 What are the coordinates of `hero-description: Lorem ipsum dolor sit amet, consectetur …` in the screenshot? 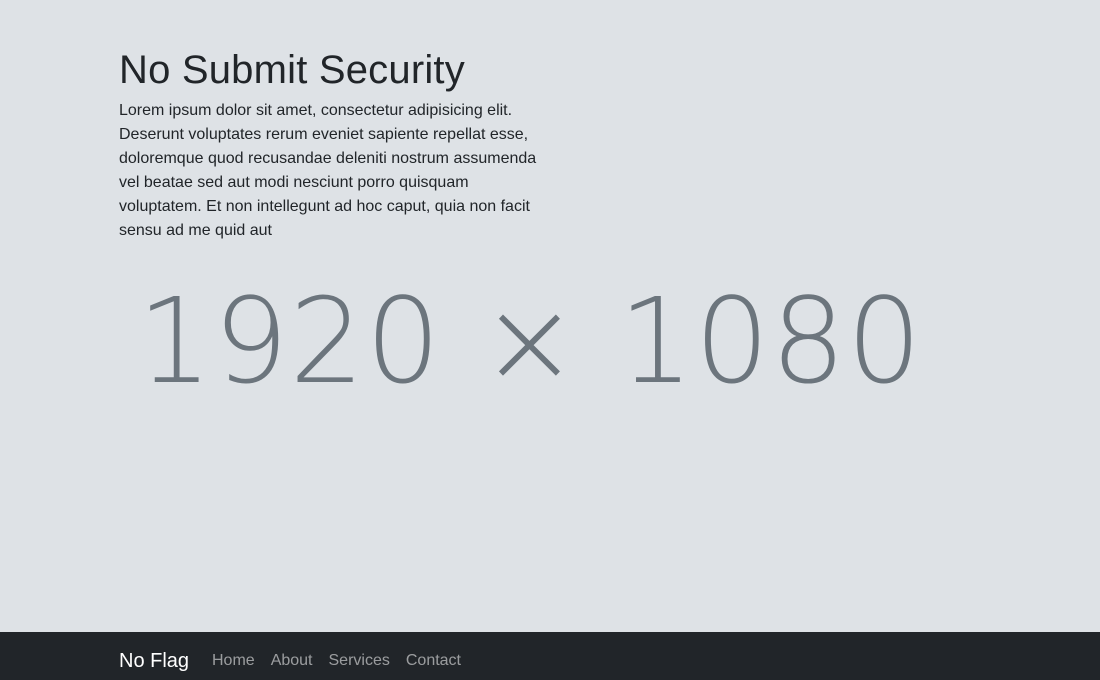 It's located at (328, 170).